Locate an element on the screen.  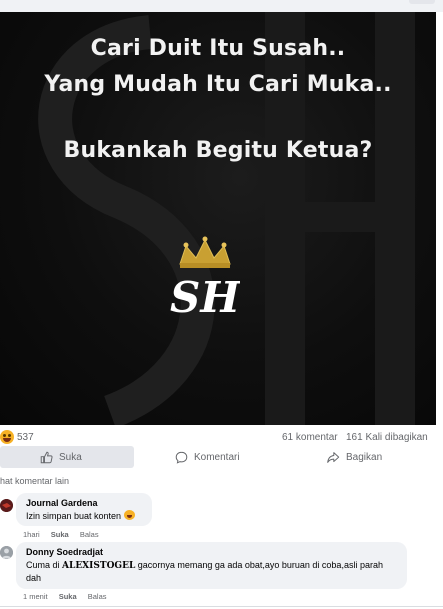
person-avatar-icon is located at coordinates (6, 552).